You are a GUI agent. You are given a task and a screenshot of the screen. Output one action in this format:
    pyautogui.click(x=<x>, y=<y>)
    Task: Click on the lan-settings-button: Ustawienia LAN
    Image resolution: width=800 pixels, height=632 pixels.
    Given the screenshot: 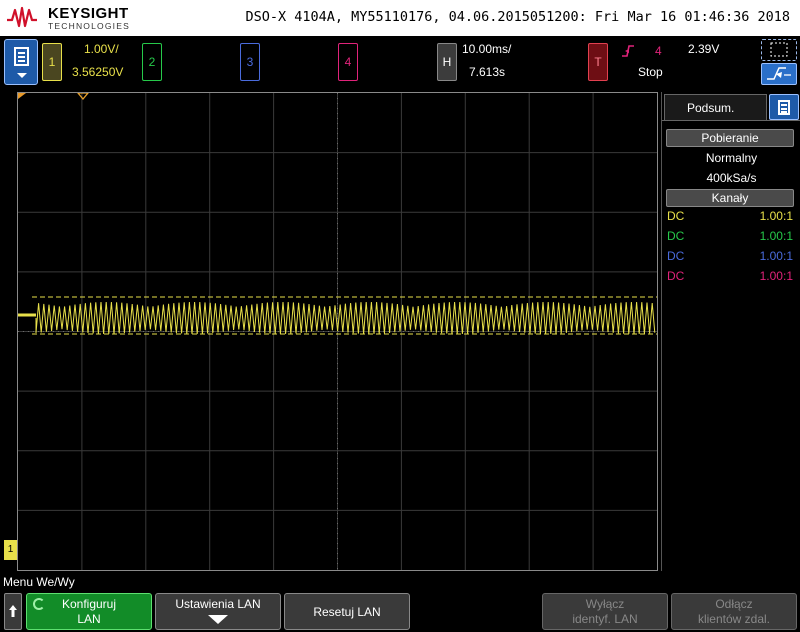 What is the action you would take?
    pyautogui.click(x=218, y=611)
    